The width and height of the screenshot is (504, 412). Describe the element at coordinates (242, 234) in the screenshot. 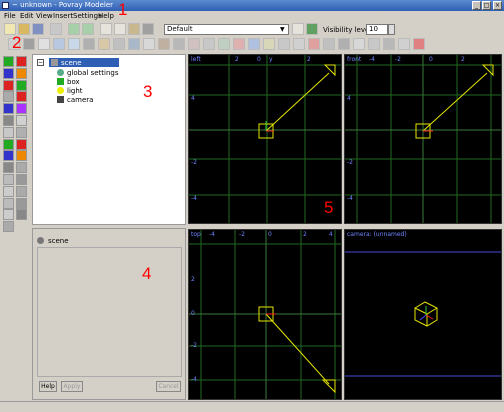

I see `tick-label: -2` at that location.